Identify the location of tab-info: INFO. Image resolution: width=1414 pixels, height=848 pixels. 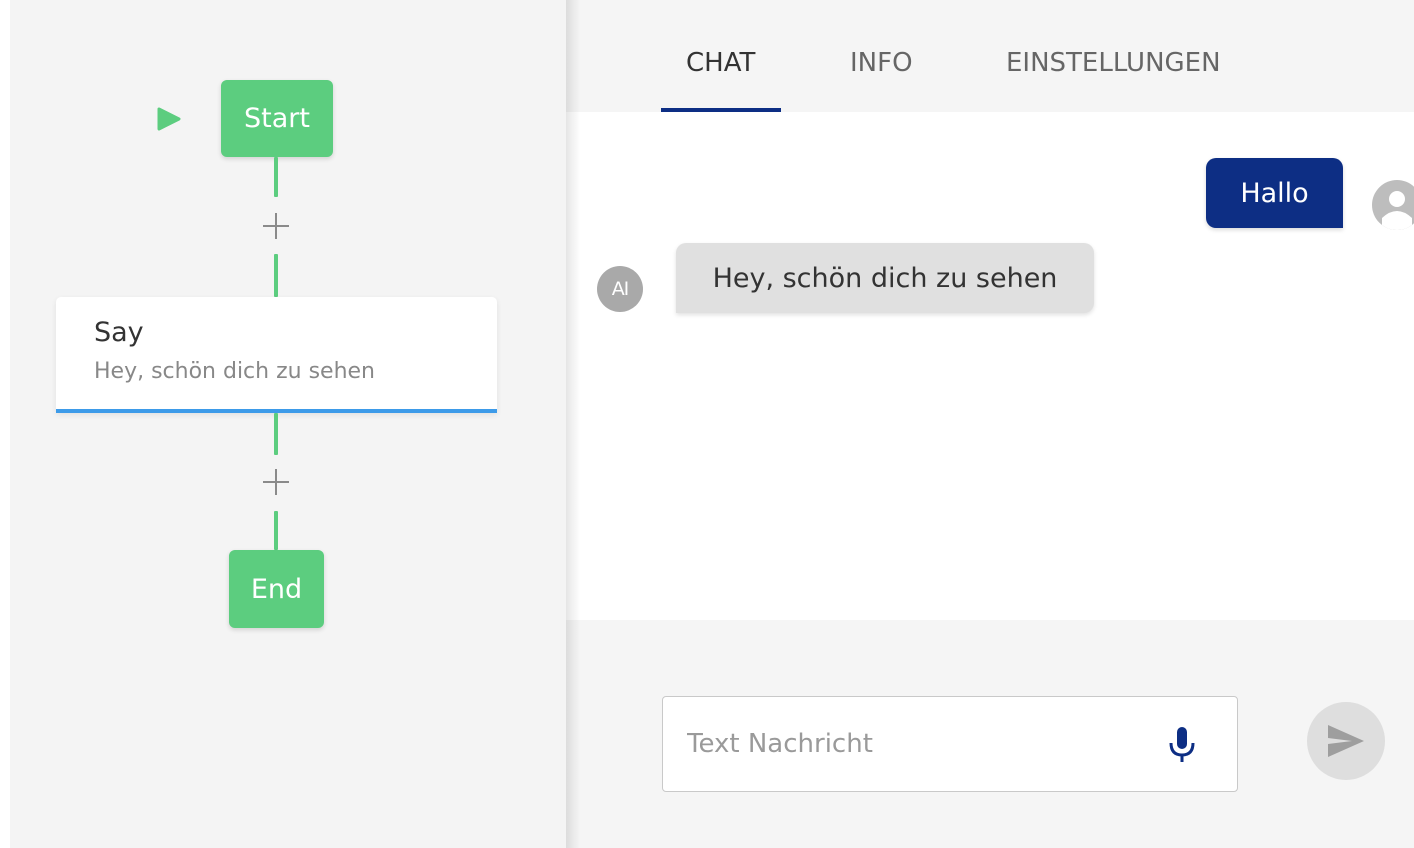
(881, 63).